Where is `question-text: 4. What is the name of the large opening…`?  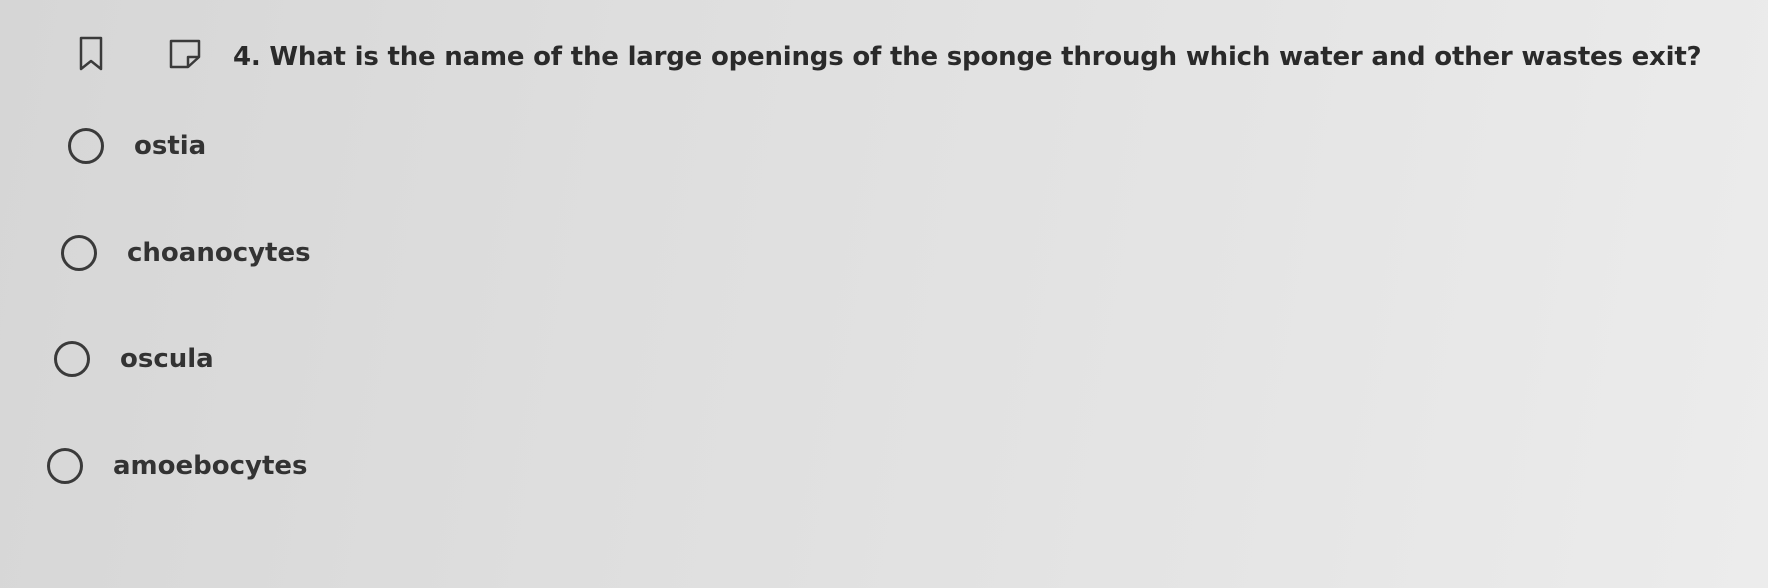
question-text: 4. What is the name of the large opening… is located at coordinates (967, 57).